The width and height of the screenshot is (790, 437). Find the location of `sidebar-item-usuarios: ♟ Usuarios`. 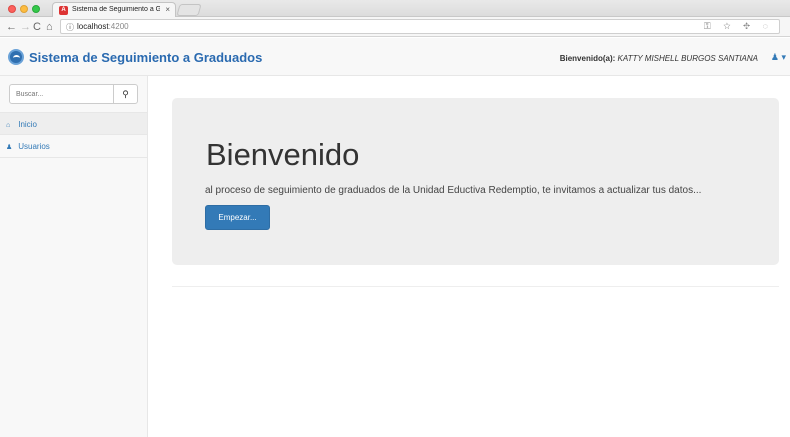

sidebar-item-usuarios: ♟ Usuarios is located at coordinates (73, 146).